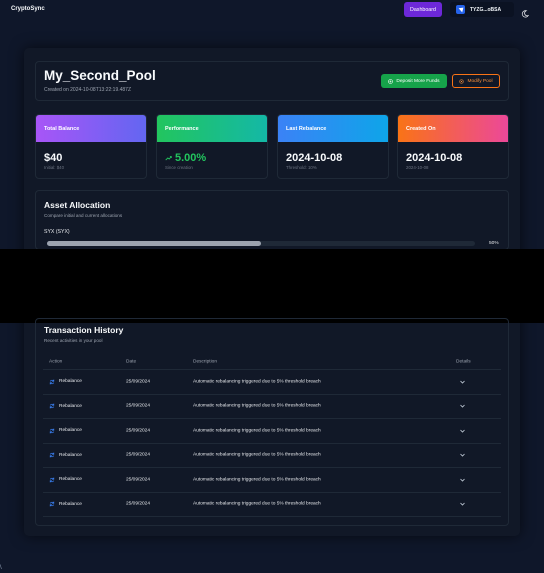 The width and height of the screenshot is (544, 573). Describe the element at coordinates (417, 167) in the screenshot. I see `stat-subtext: 2024-10-08` at that location.